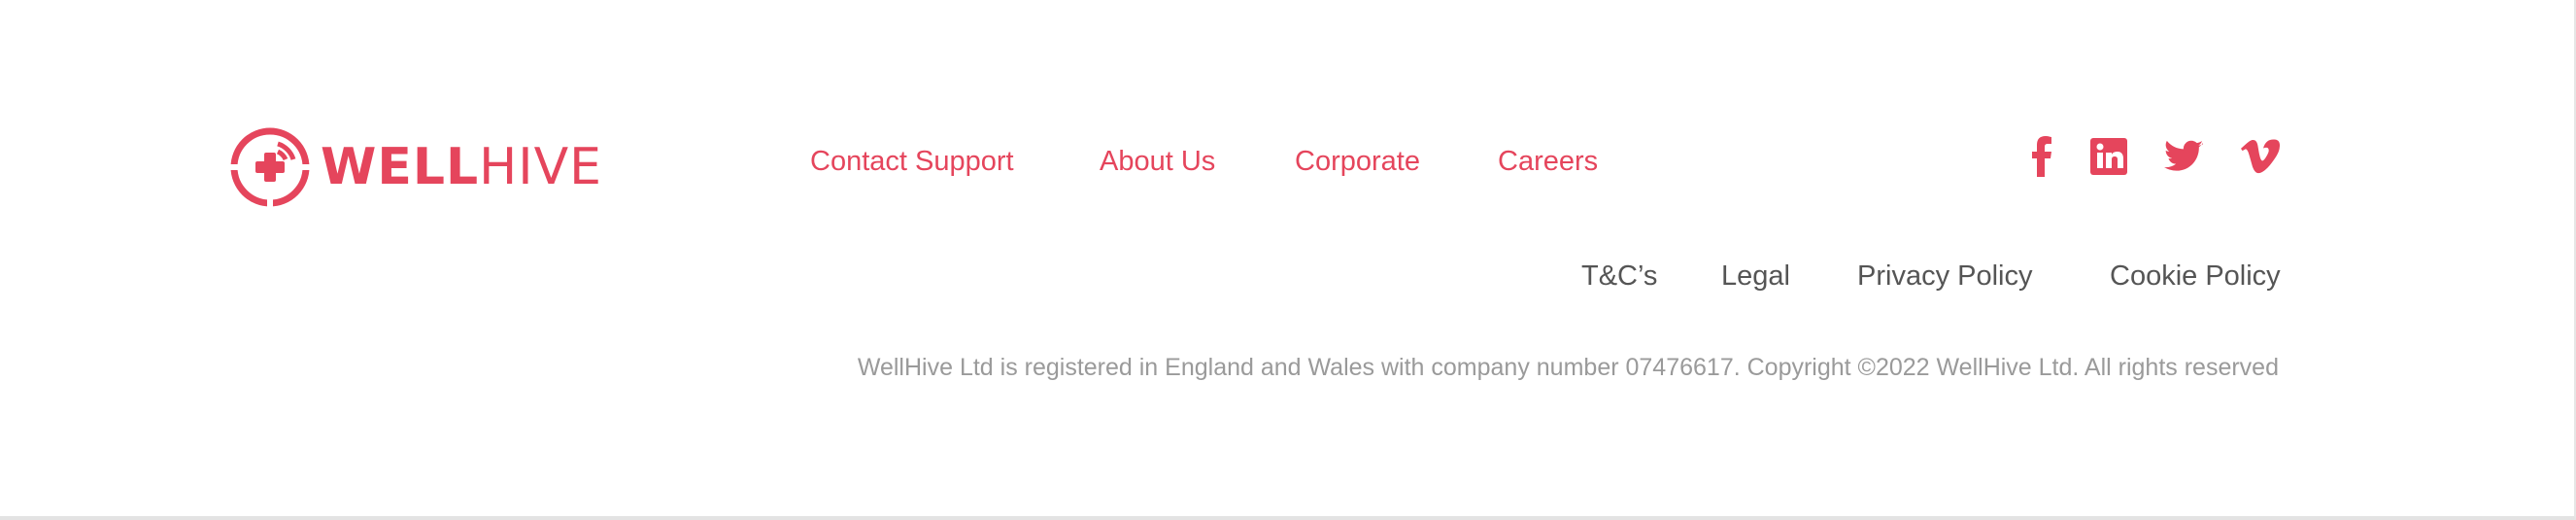 Image resolution: width=2576 pixels, height=520 pixels. What do you see at coordinates (1548, 162) in the screenshot?
I see `nav-link-careers: Careers` at bounding box center [1548, 162].